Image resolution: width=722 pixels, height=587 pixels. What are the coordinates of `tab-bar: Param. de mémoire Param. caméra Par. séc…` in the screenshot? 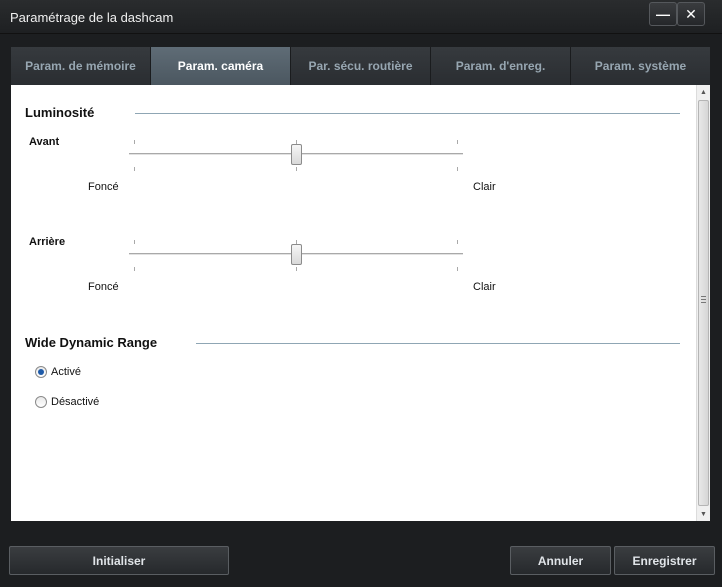 It's located at (360, 66).